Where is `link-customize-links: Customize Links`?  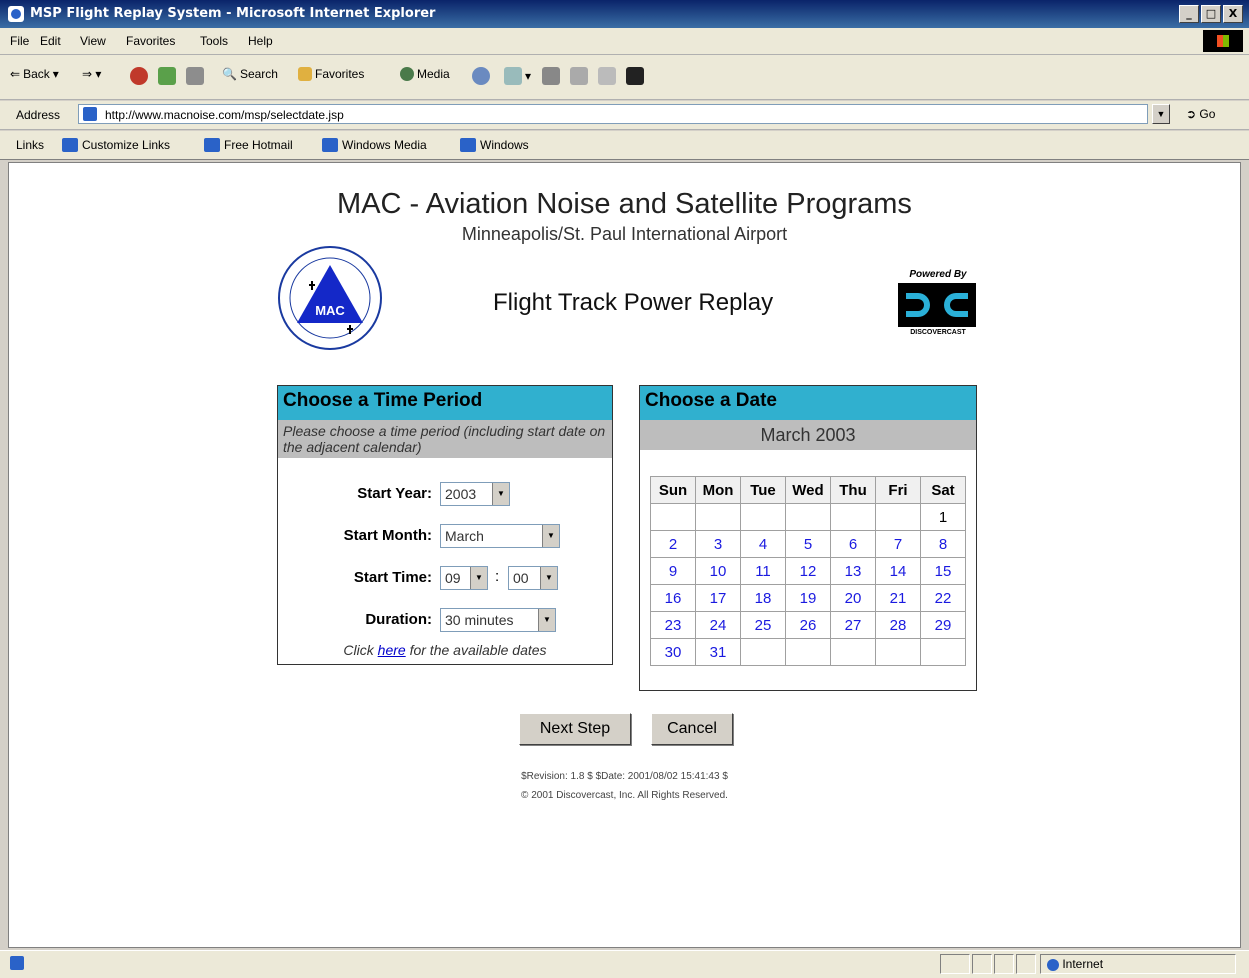 link-customize-links: Customize Links is located at coordinates (116, 145).